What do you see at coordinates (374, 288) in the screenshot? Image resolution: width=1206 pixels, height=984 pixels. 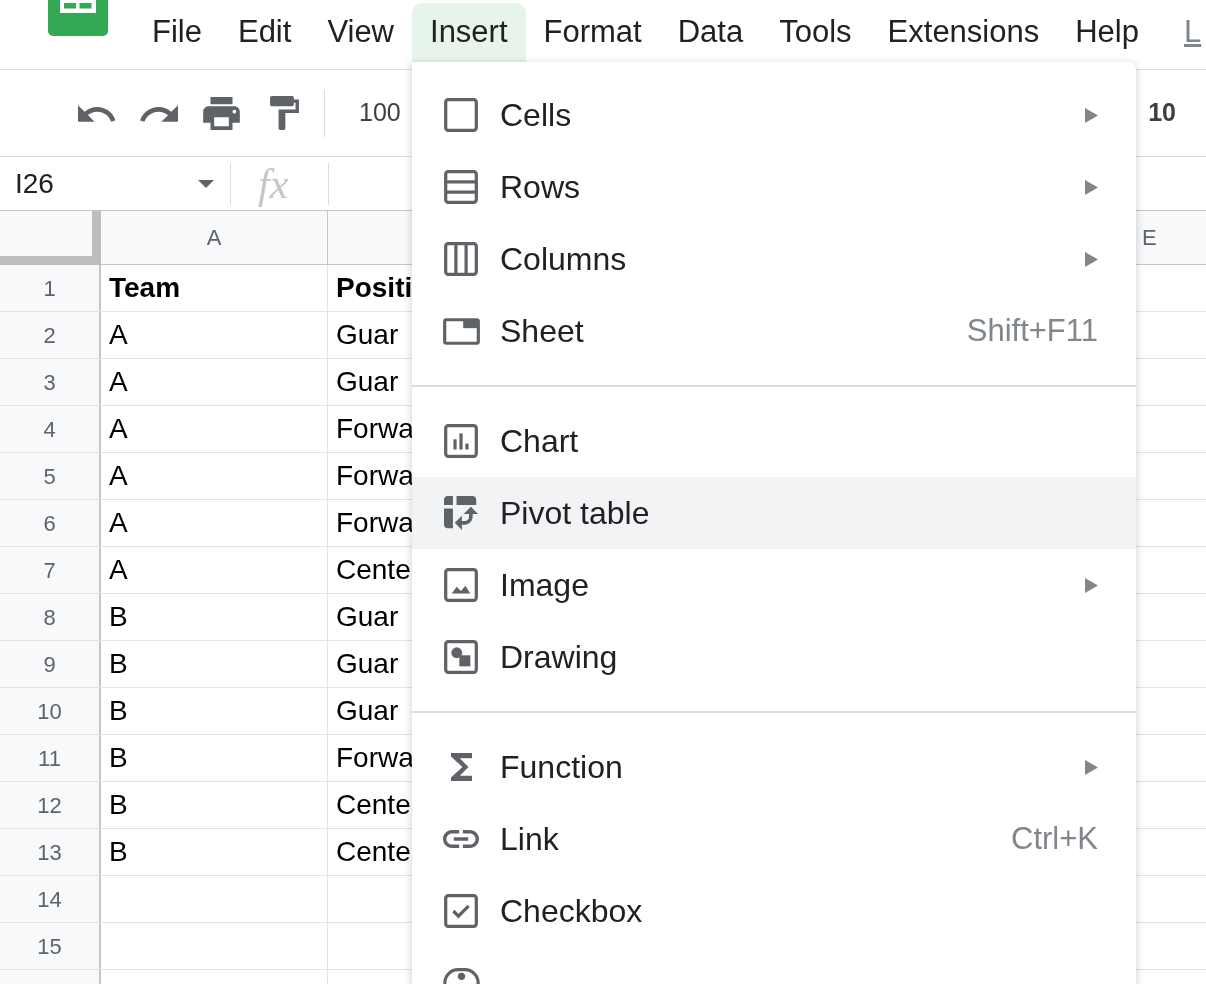 I see `cell-value: Positi` at bounding box center [374, 288].